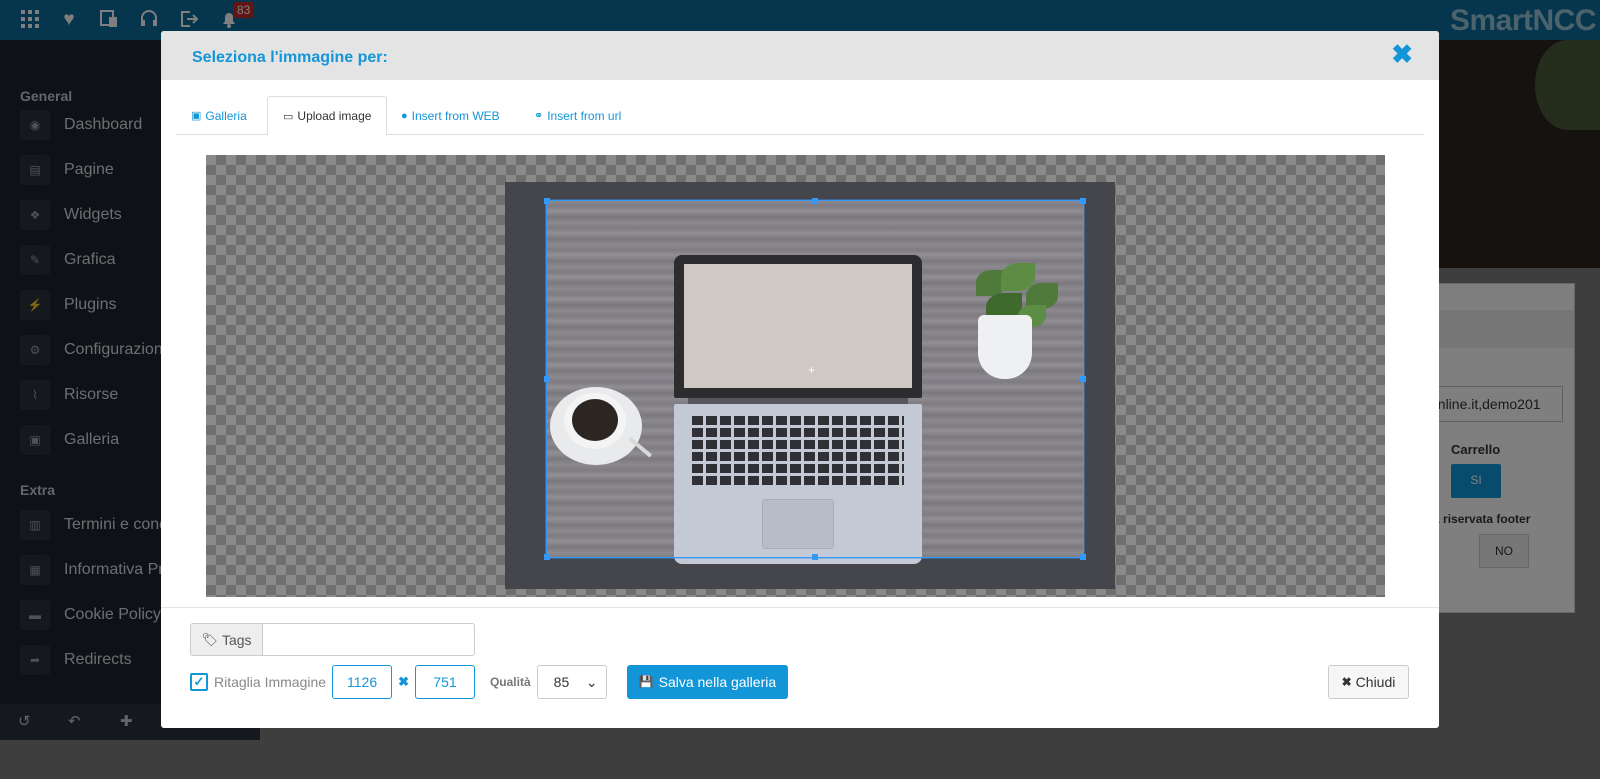 The image size is (1600, 779). Describe the element at coordinates (450, 115) in the screenshot. I see `tab-insert-from-web: ● Insert from WEB` at that location.